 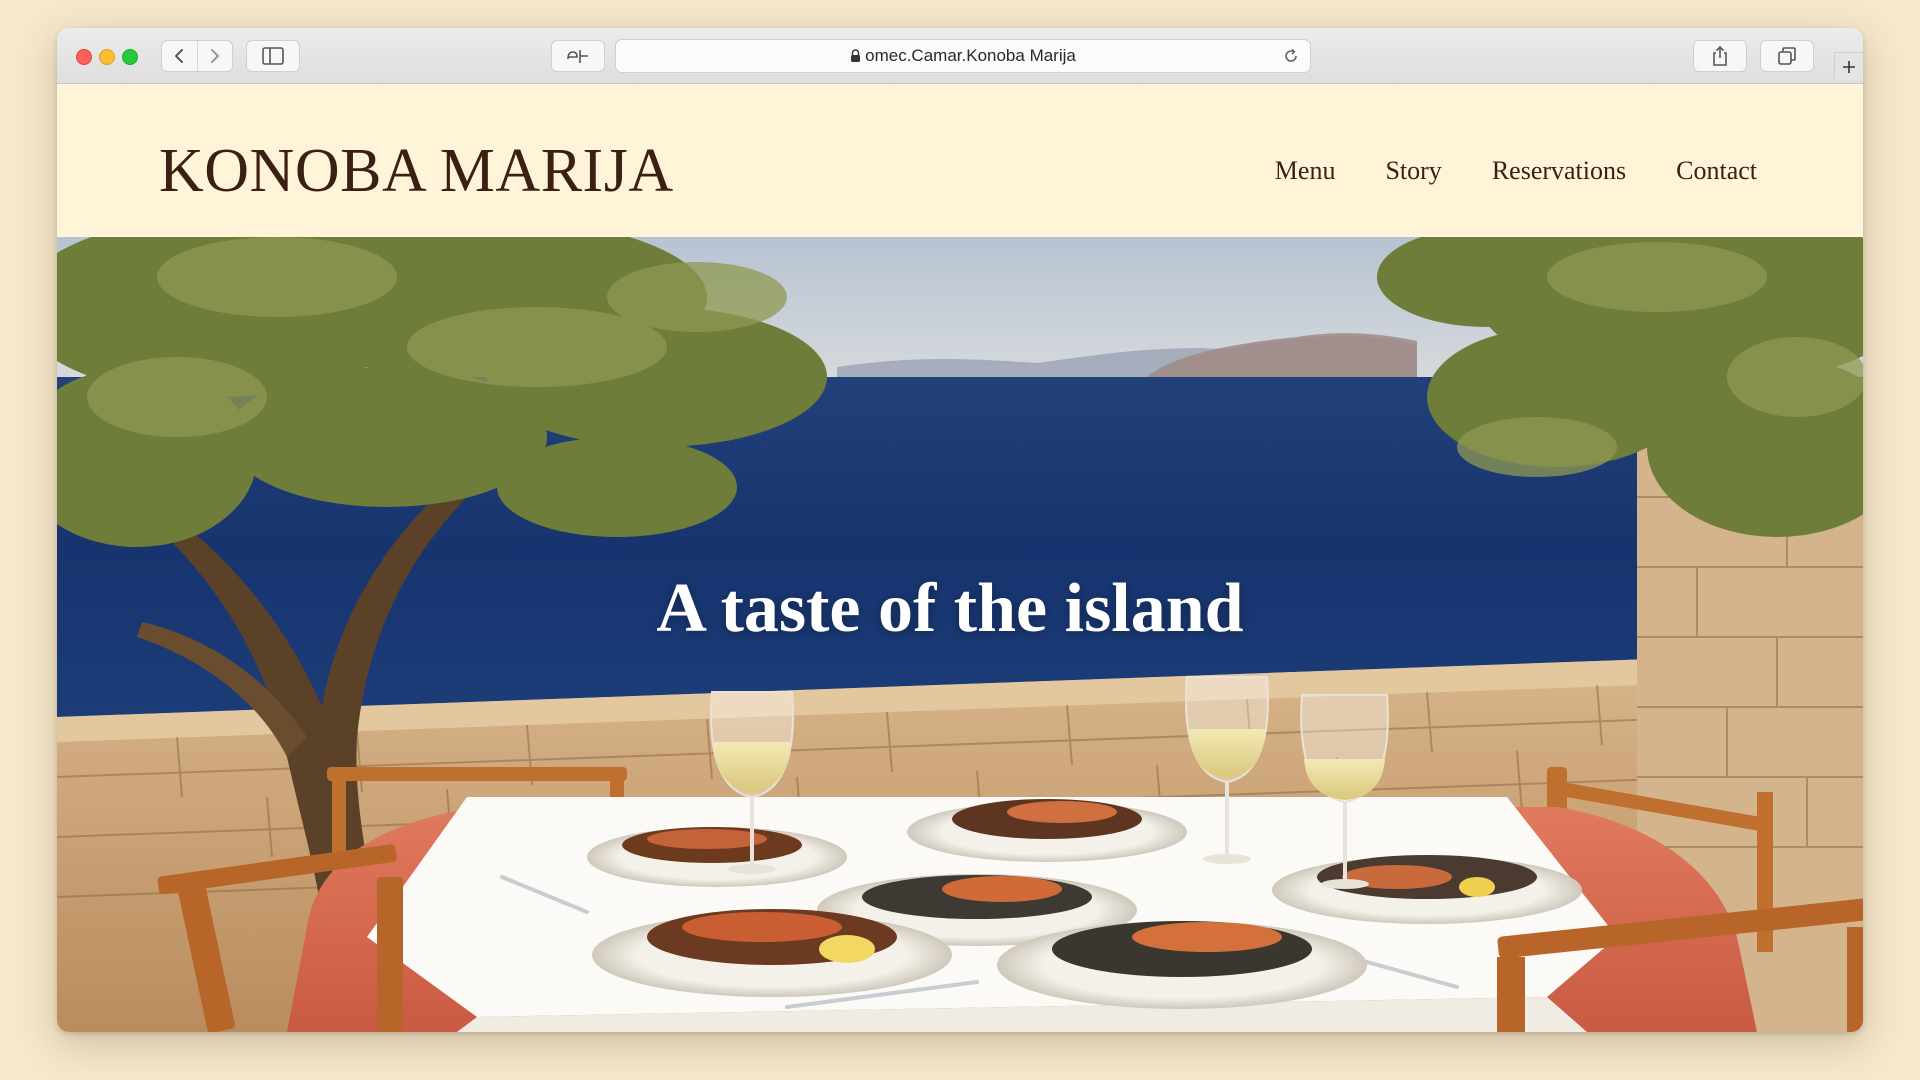 I want to click on chevron-left-icon, so click(x=179, y=56).